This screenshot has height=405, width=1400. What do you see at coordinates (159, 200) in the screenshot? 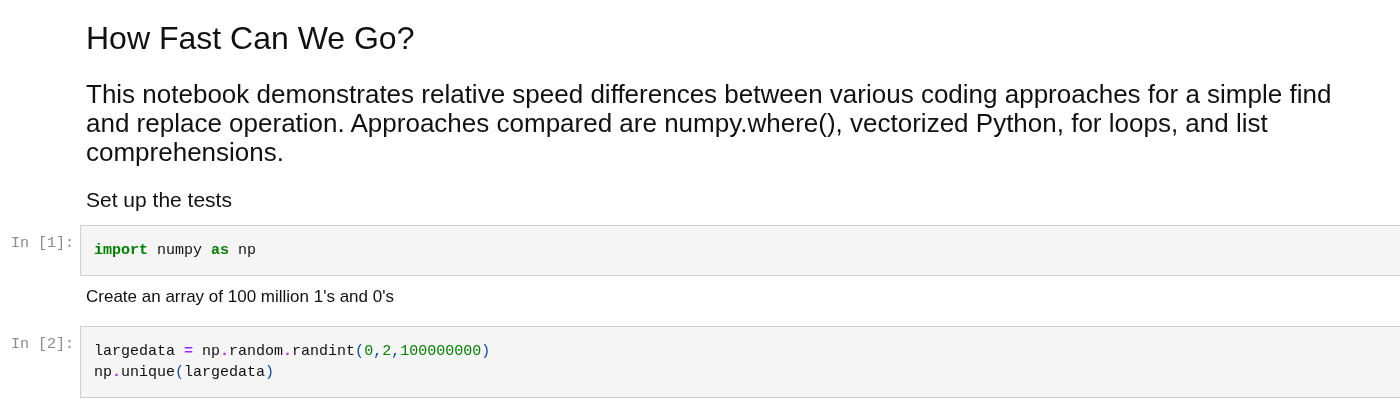
I see `section-heading: Set up the tests` at bounding box center [159, 200].